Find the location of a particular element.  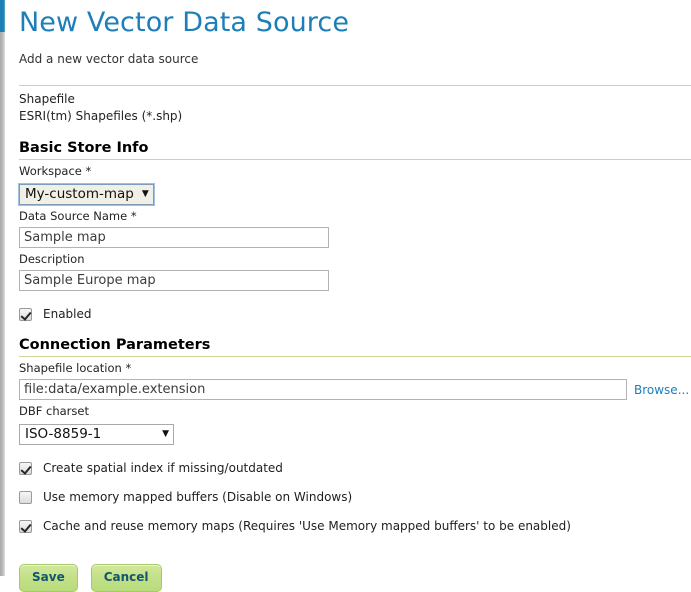

shapefile-location-input is located at coordinates (323, 389).